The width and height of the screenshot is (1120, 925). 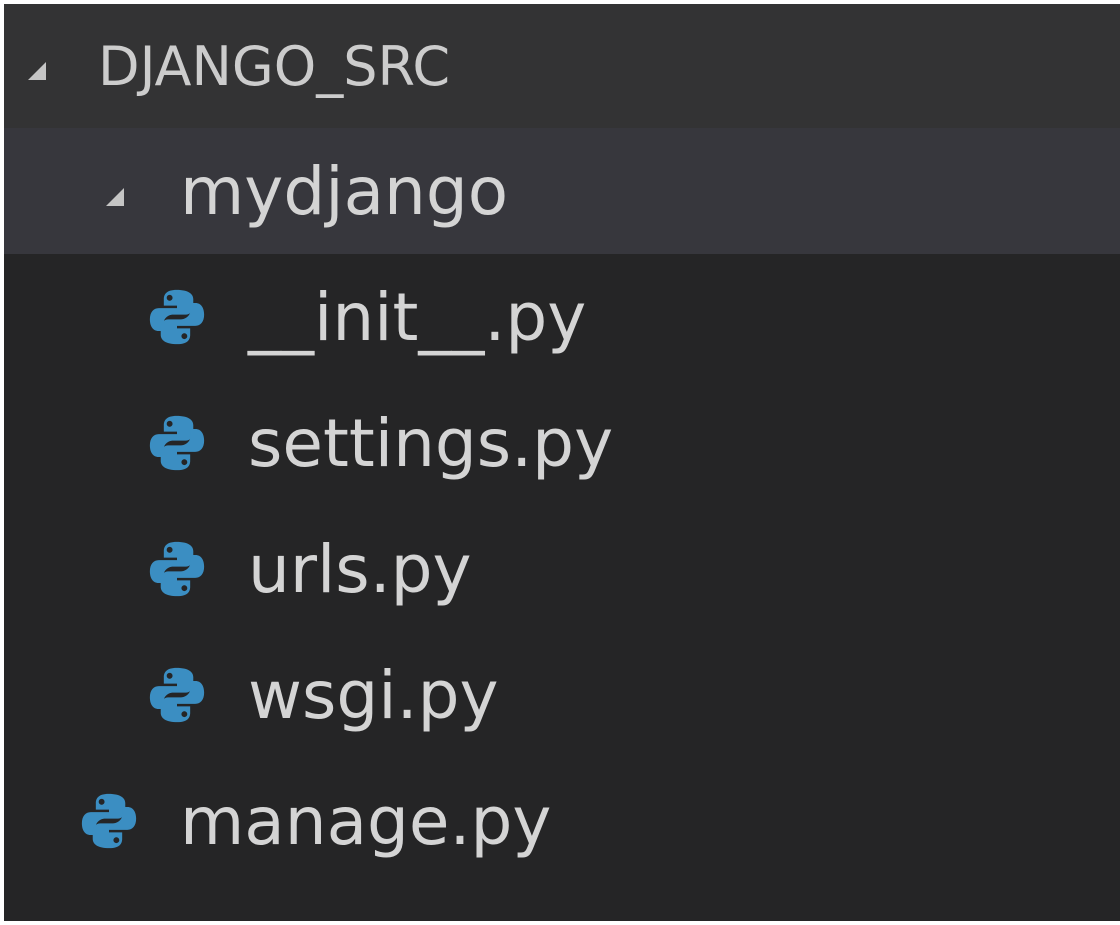 I want to click on file-label: manage.py, so click(x=366, y=821).